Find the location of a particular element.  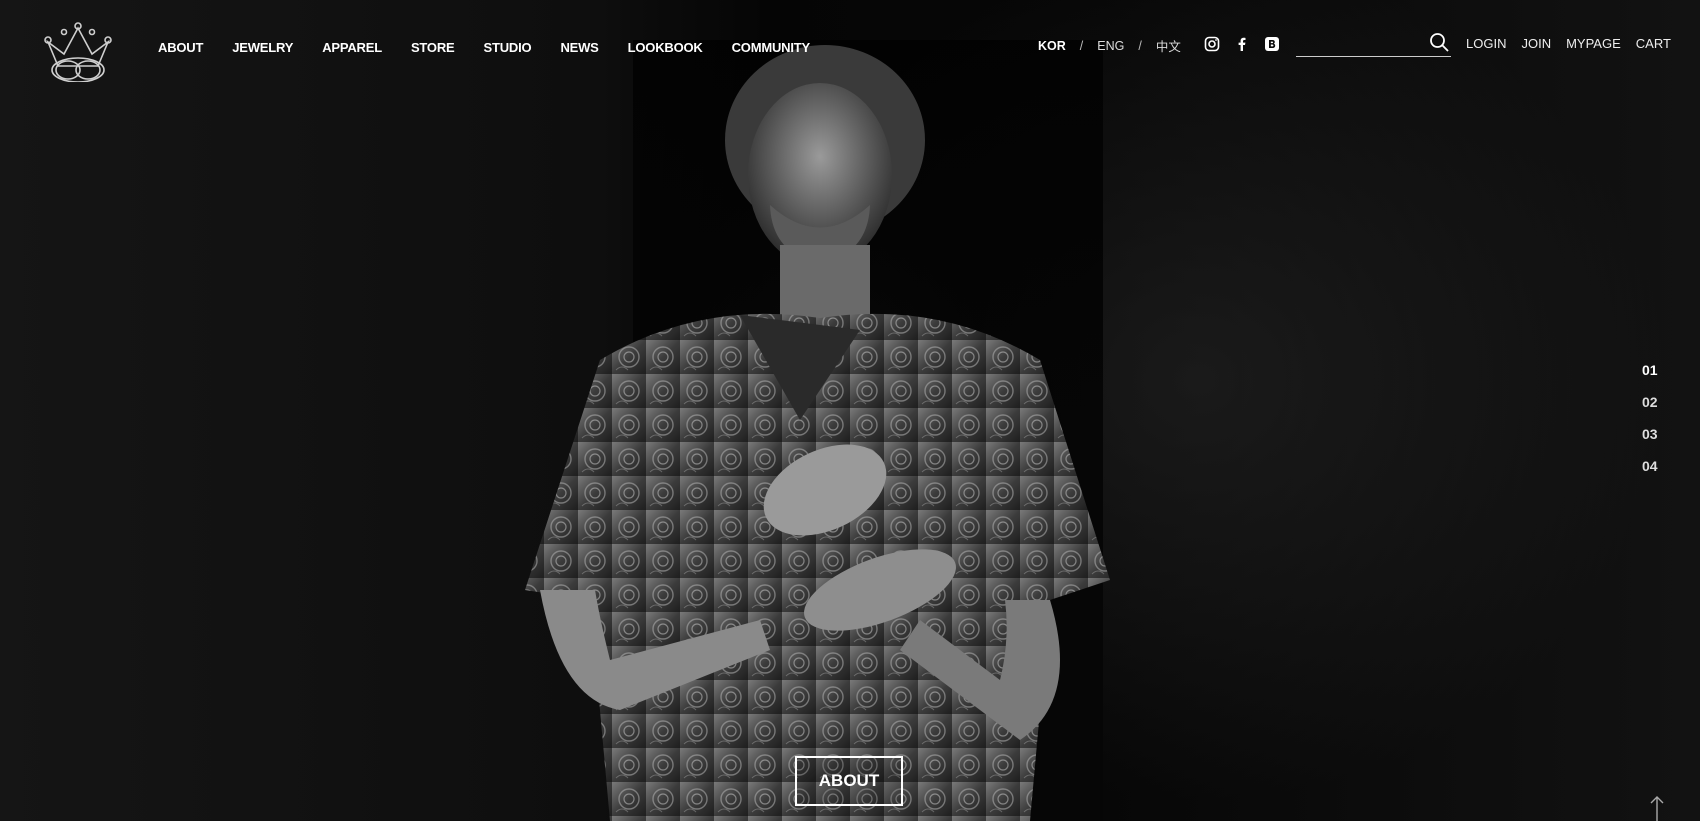

cart-link: CART is located at coordinates (1653, 43).